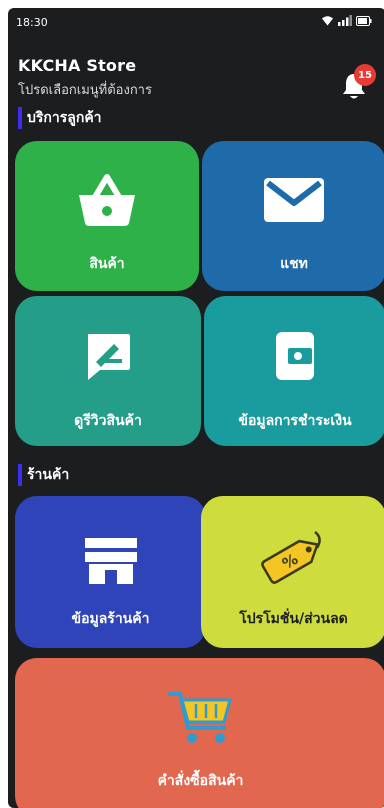 This screenshot has width=384, height=808. Describe the element at coordinates (48, 475) in the screenshot. I see `section-title: ร้านค้า` at that location.